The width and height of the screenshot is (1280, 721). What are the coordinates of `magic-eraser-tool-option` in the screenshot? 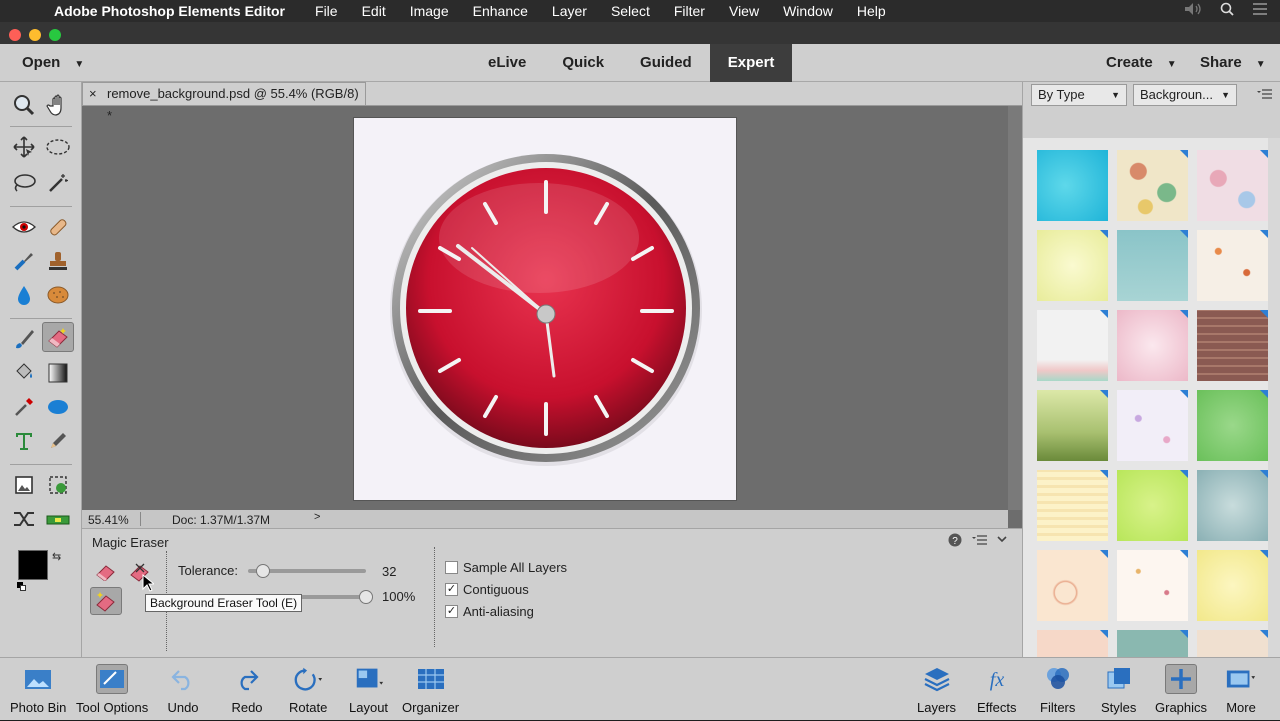 It's located at (106, 601).